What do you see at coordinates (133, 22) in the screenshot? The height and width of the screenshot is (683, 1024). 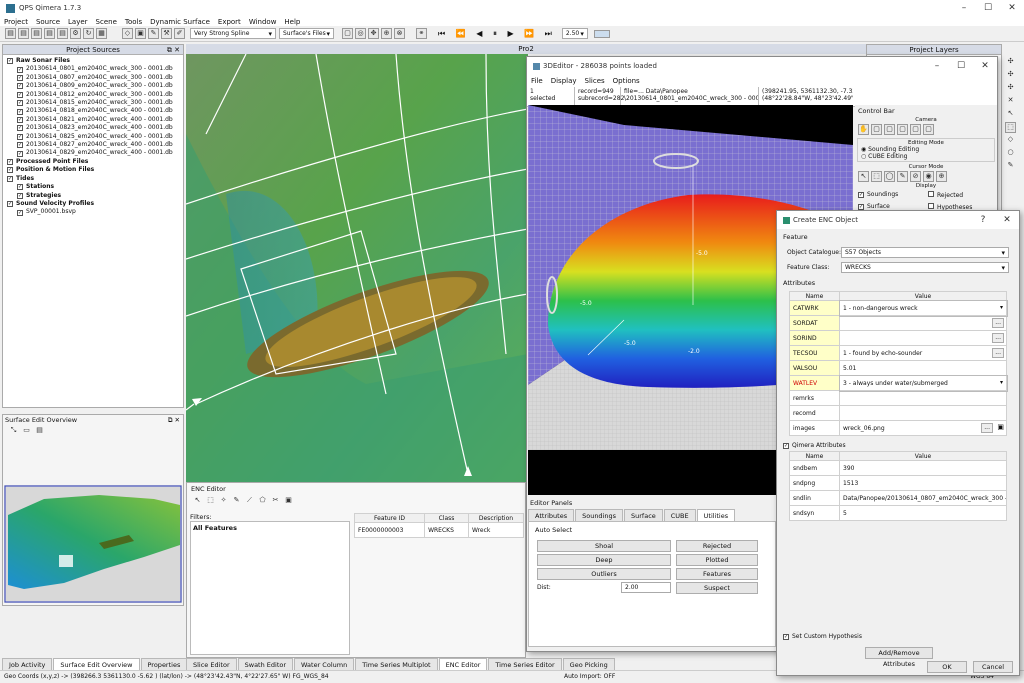 I see `menu-tools: Tools` at bounding box center [133, 22].